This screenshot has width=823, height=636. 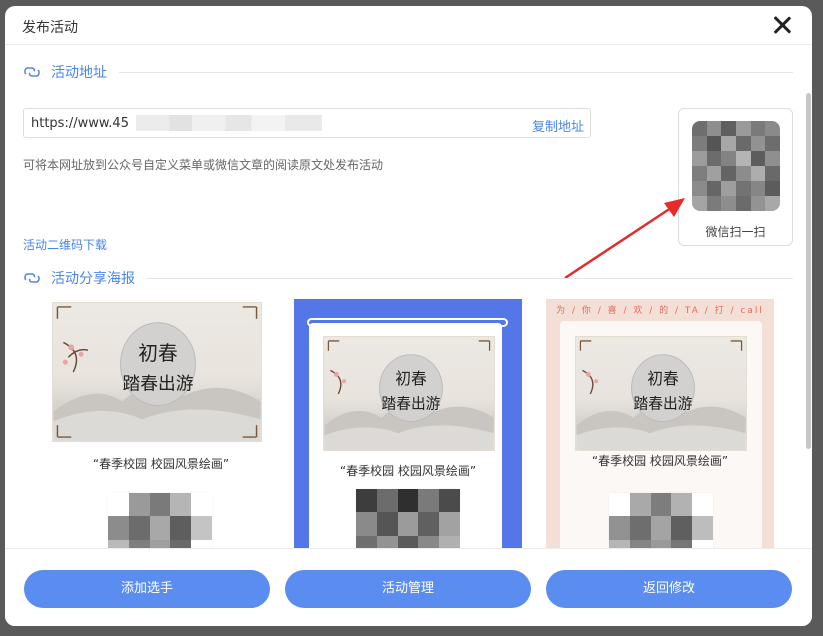 I want to click on url-redacted-area, so click(x=229, y=123).